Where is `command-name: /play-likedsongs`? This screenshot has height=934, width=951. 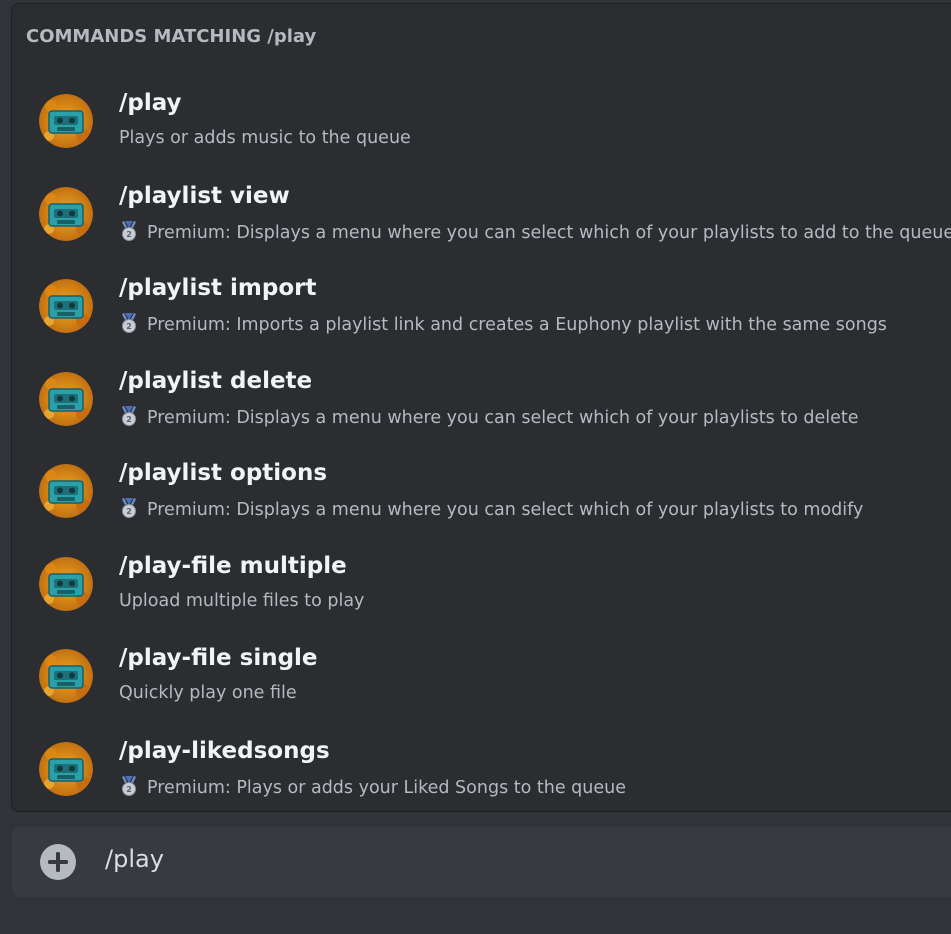
command-name: /play-likedsongs is located at coordinates (224, 750).